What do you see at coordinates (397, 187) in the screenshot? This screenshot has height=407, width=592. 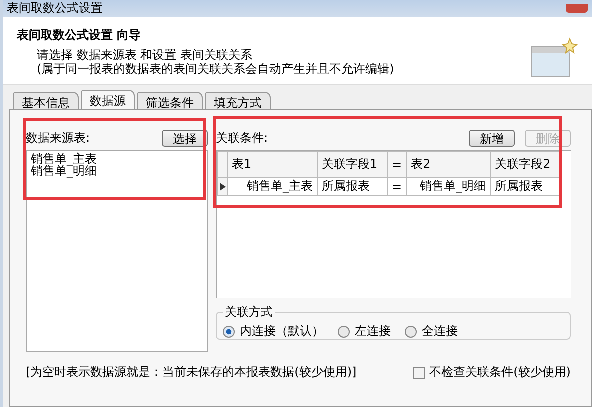 I see `table-cell: =` at bounding box center [397, 187].